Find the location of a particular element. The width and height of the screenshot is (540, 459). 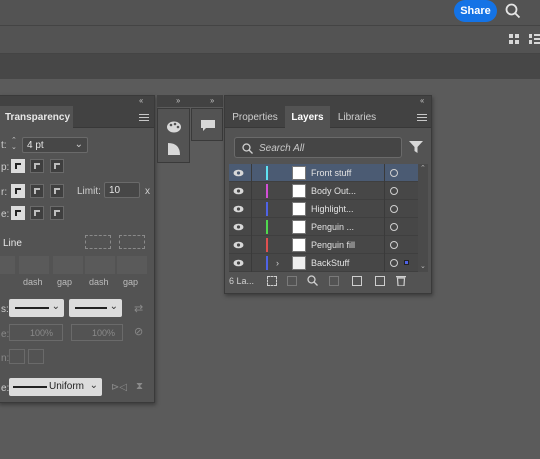

end-scale-input: 100% is located at coordinates (97, 332).